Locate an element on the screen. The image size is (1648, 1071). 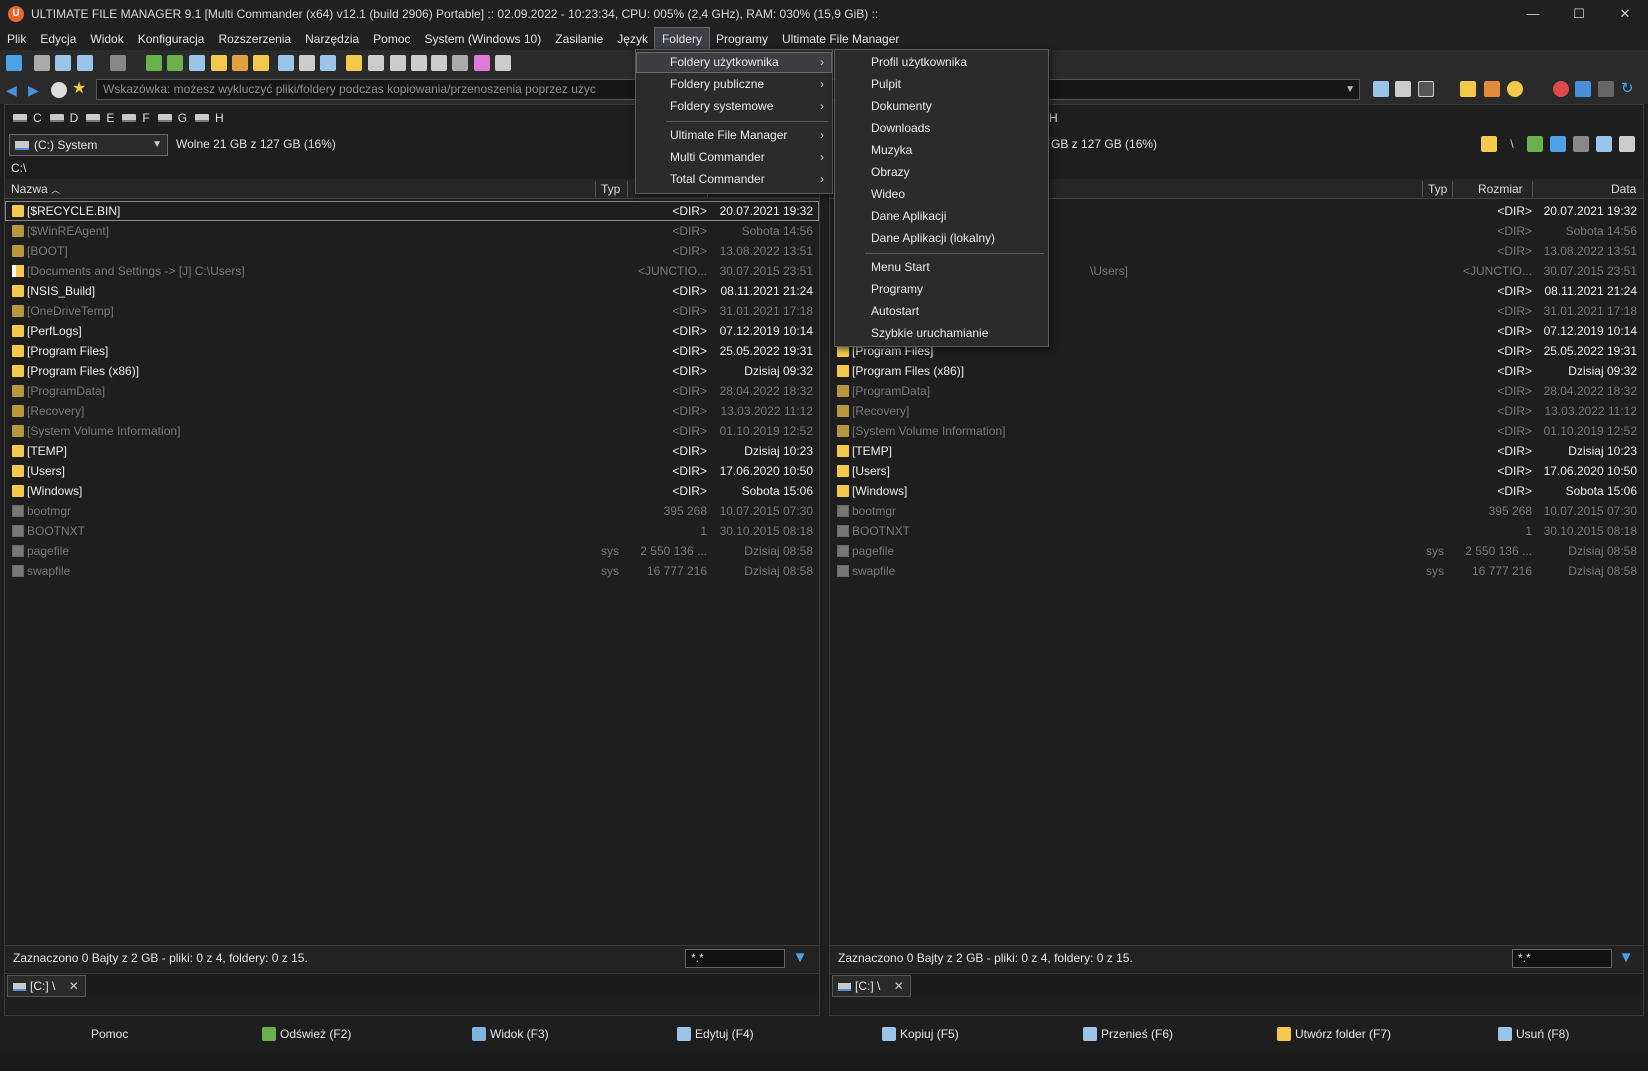
menu-foldery: Foldery is located at coordinates (681, 39).